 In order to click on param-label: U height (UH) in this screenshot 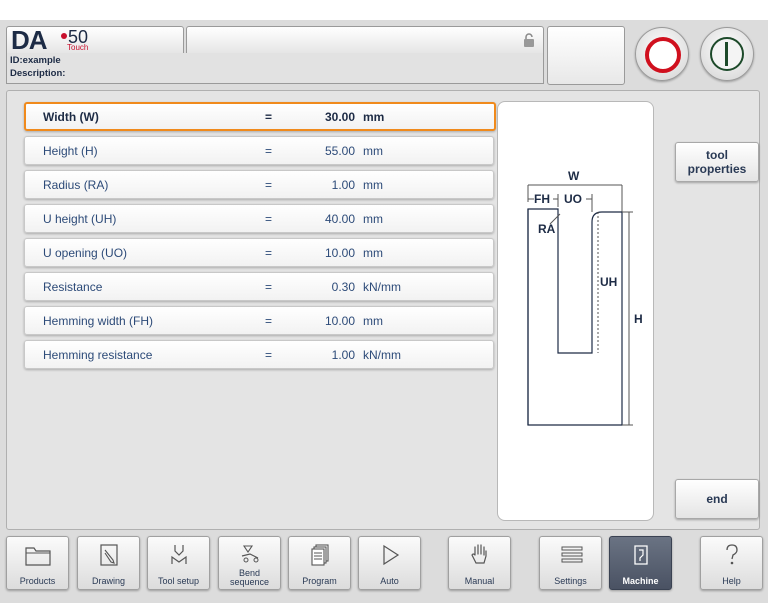, I will do `click(80, 219)`.